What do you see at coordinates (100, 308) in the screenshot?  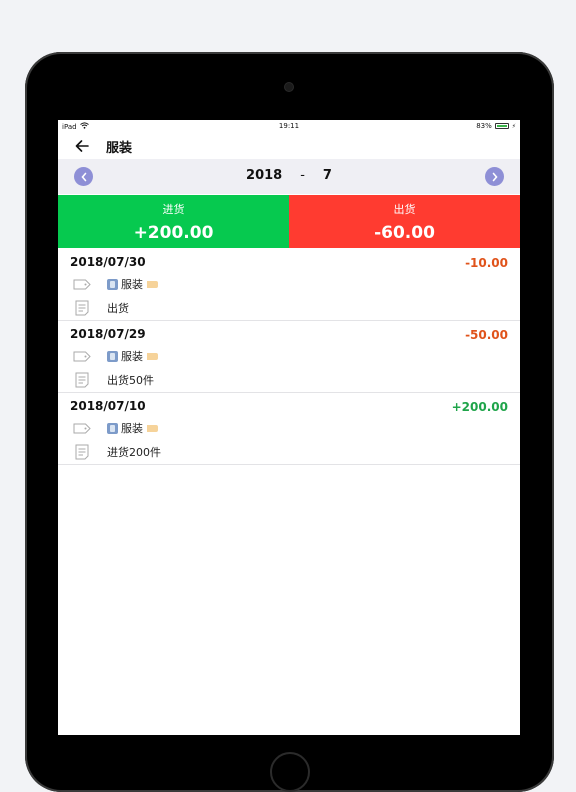 I see `record-note-row: 出货` at bounding box center [100, 308].